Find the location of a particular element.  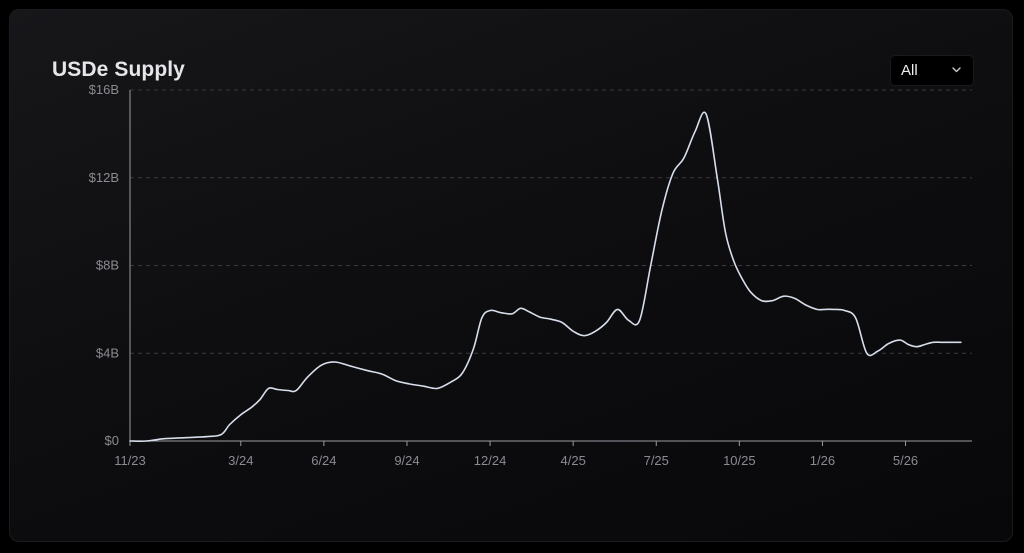

x-tick-label: 9/24 is located at coordinates (406, 460).